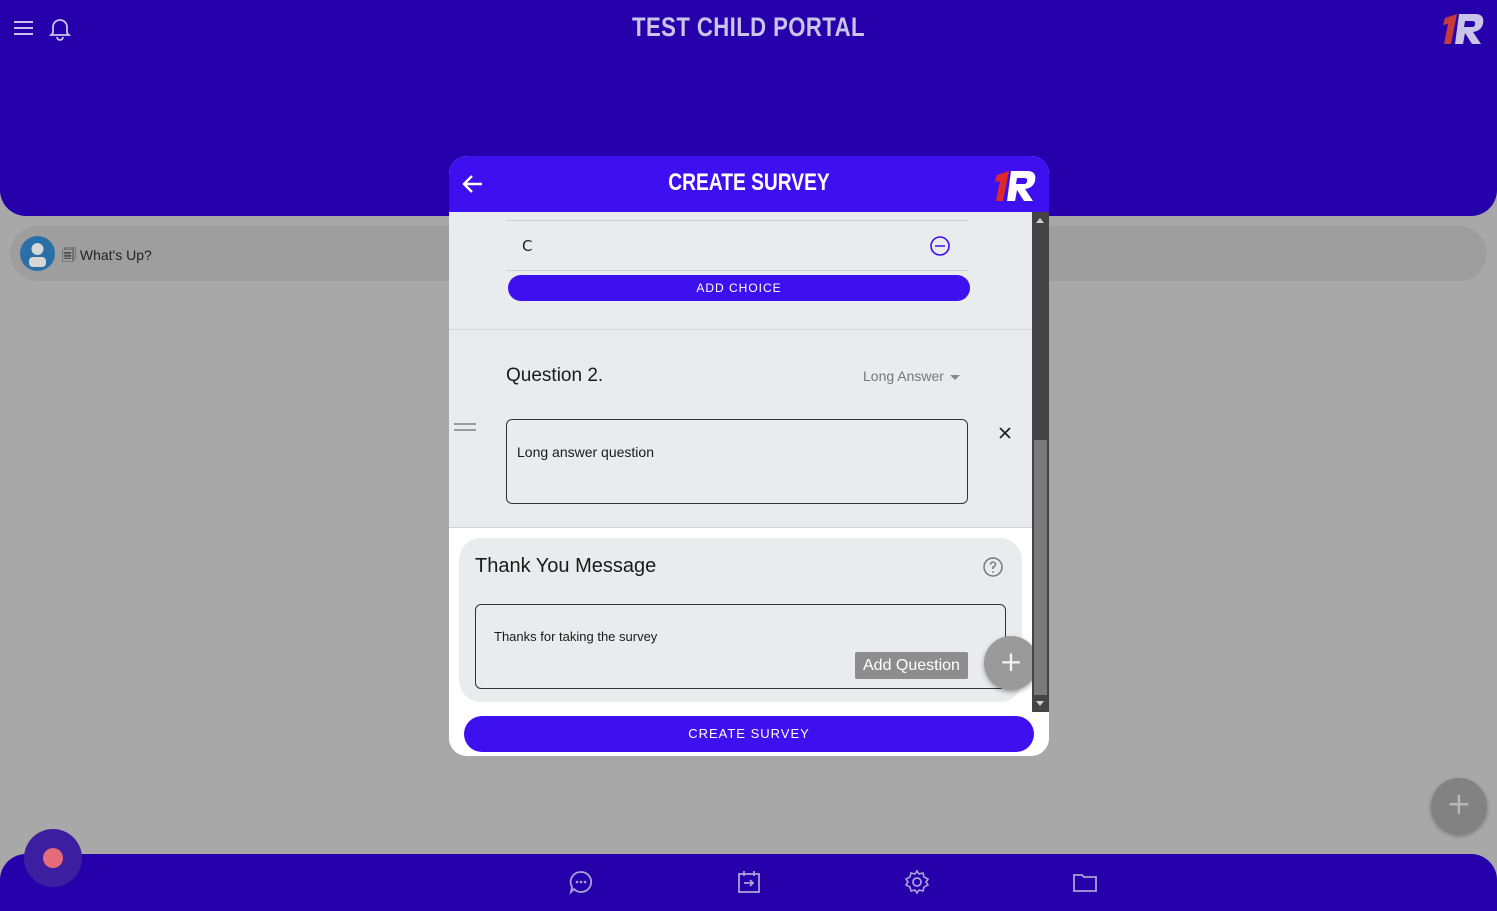 This screenshot has width=1497, height=911. I want to click on choice-label: C, so click(527, 246).